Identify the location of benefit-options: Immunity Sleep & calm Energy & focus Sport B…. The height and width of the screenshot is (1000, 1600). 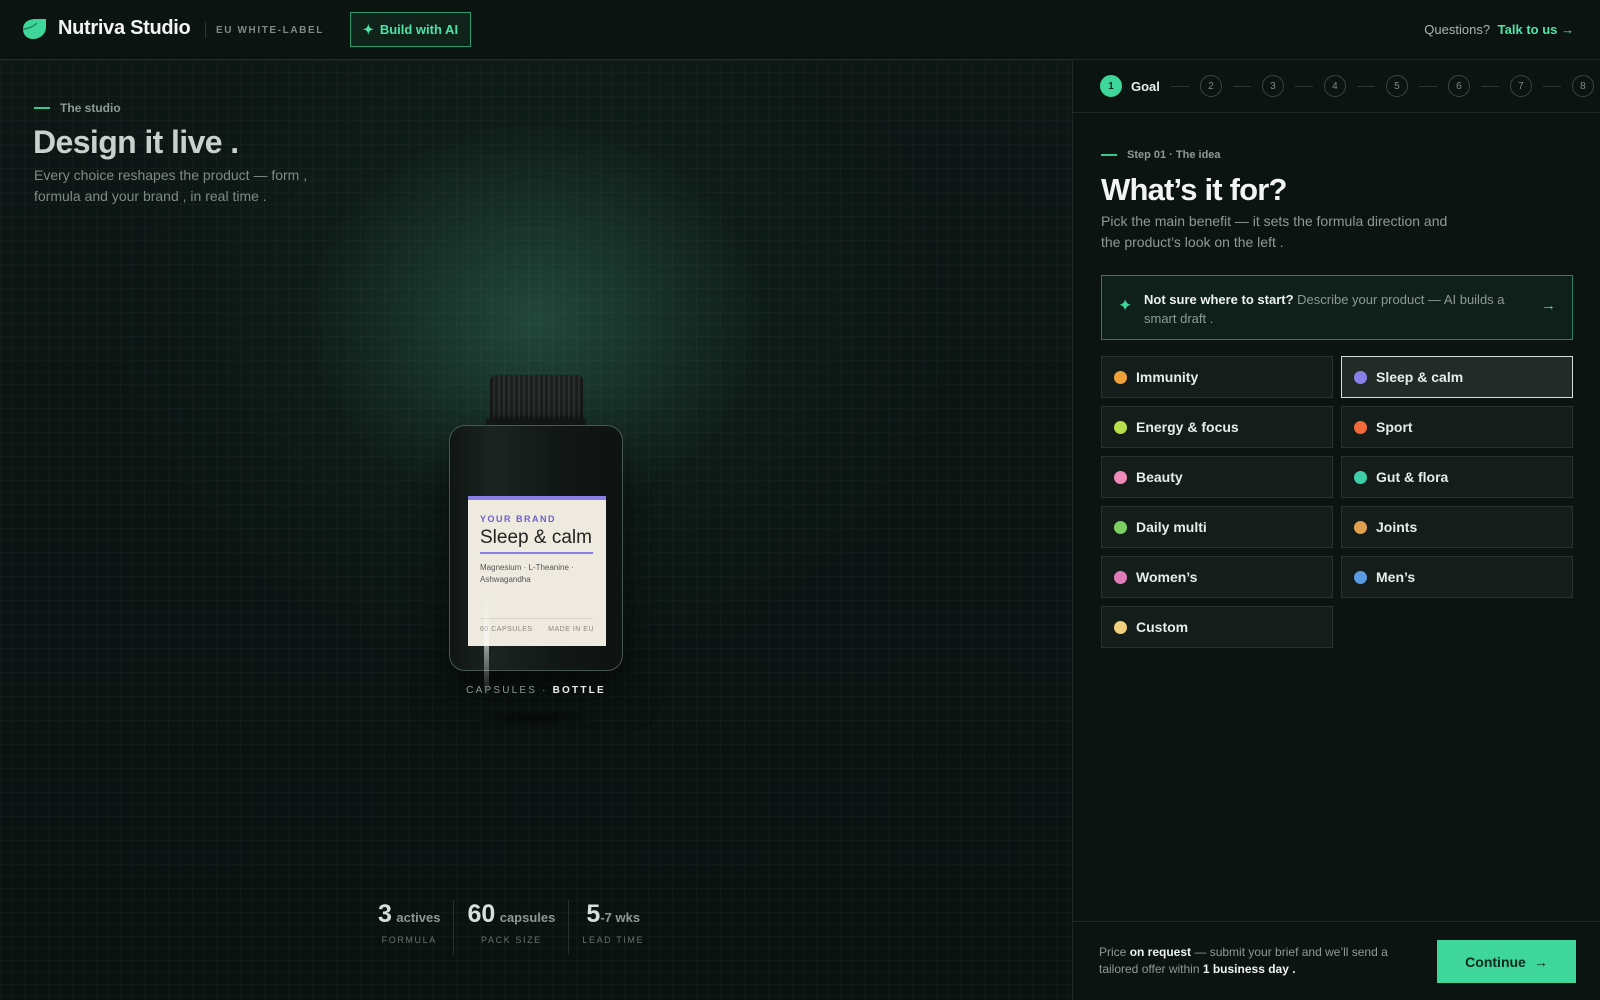
(1337, 502).